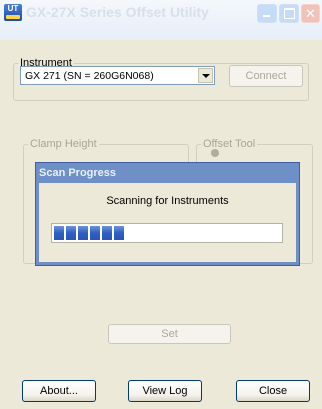 The height and width of the screenshot is (409, 322). What do you see at coordinates (13, 8) in the screenshot?
I see `app-icon-text: UT` at bounding box center [13, 8].